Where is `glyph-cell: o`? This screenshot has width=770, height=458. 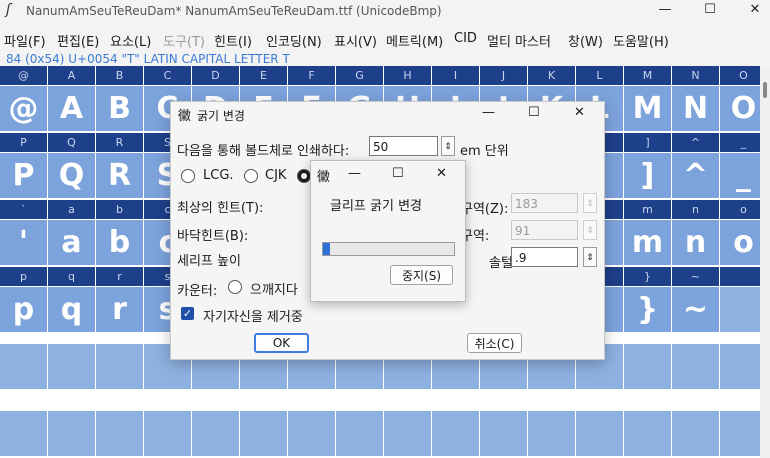 glyph-cell: o is located at coordinates (740, 242).